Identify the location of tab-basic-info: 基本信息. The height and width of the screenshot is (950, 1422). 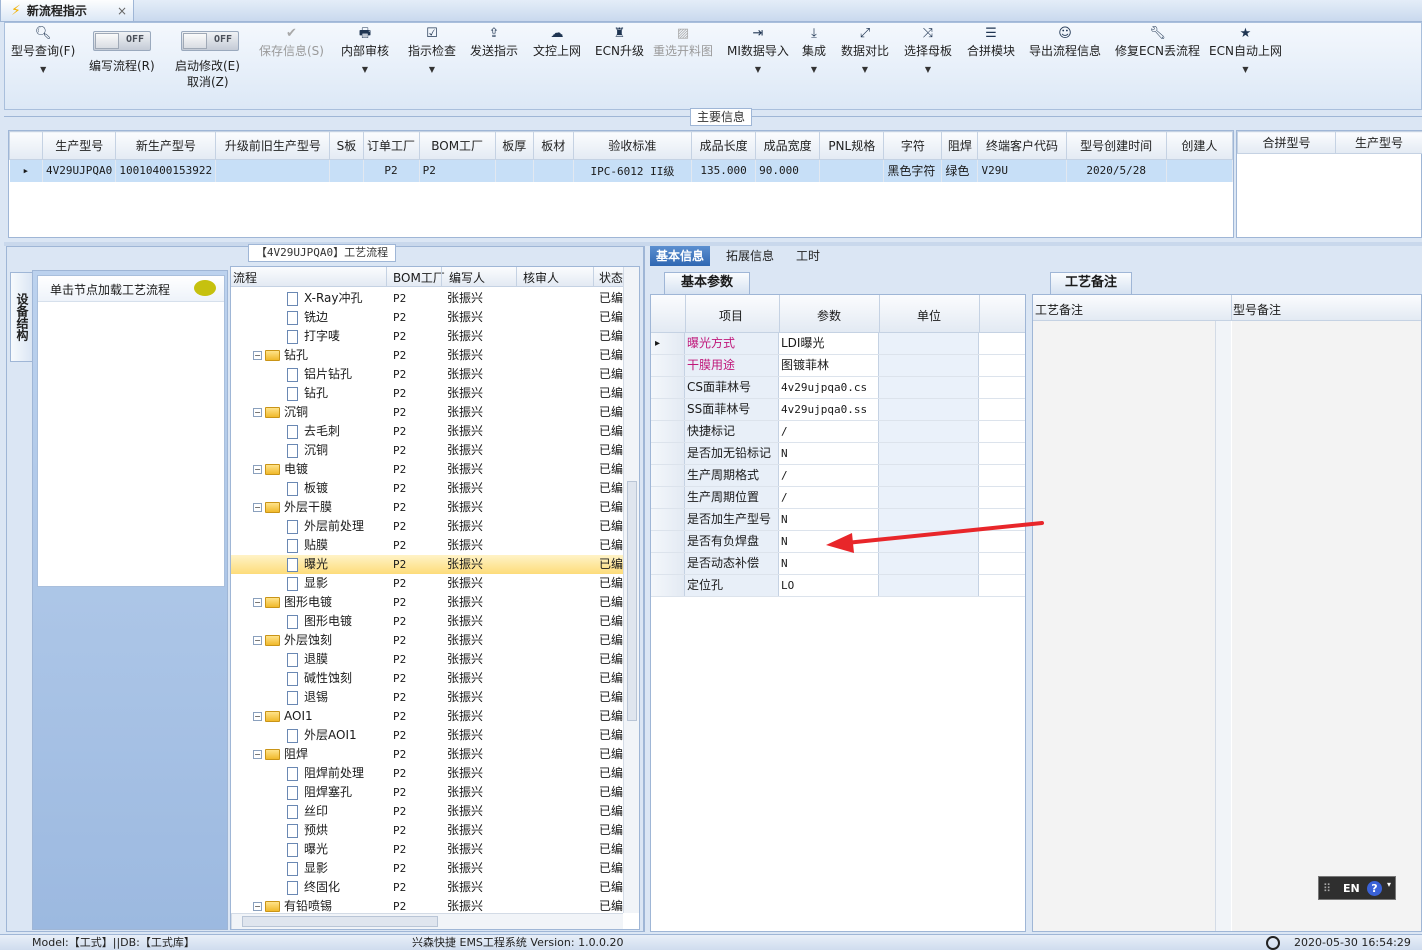
(680, 256).